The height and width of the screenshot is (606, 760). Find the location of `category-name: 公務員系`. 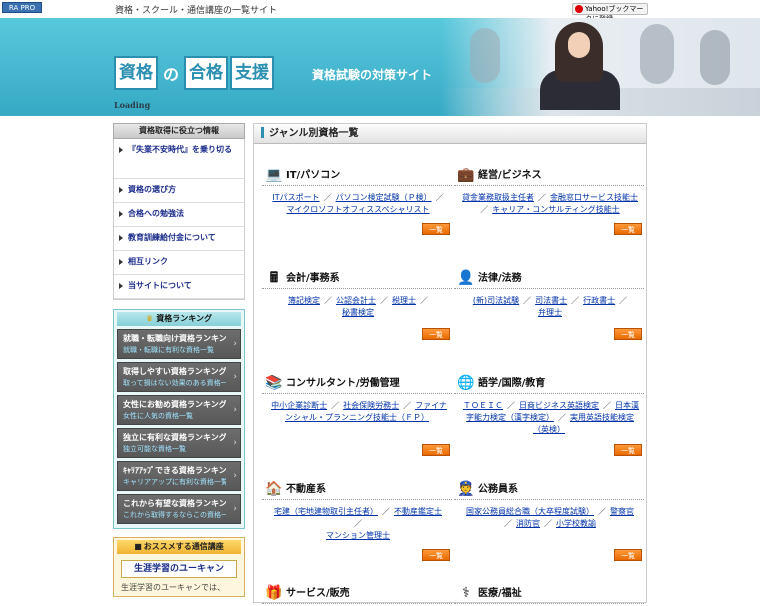

category-name: 公務員系 is located at coordinates (498, 489).